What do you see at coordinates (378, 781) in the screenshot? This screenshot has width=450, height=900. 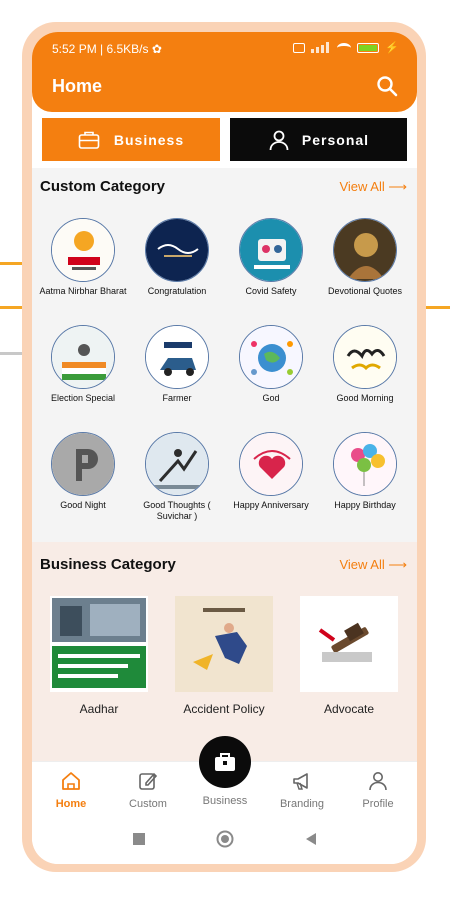 I see `profile-icon` at bounding box center [378, 781].